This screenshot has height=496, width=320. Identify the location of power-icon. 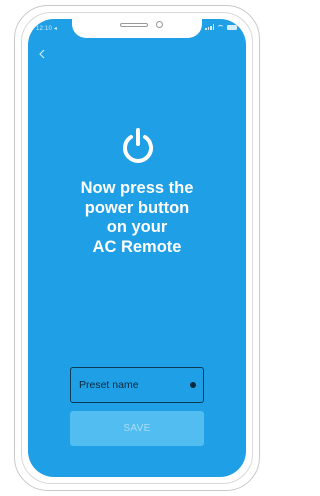
(138, 145).